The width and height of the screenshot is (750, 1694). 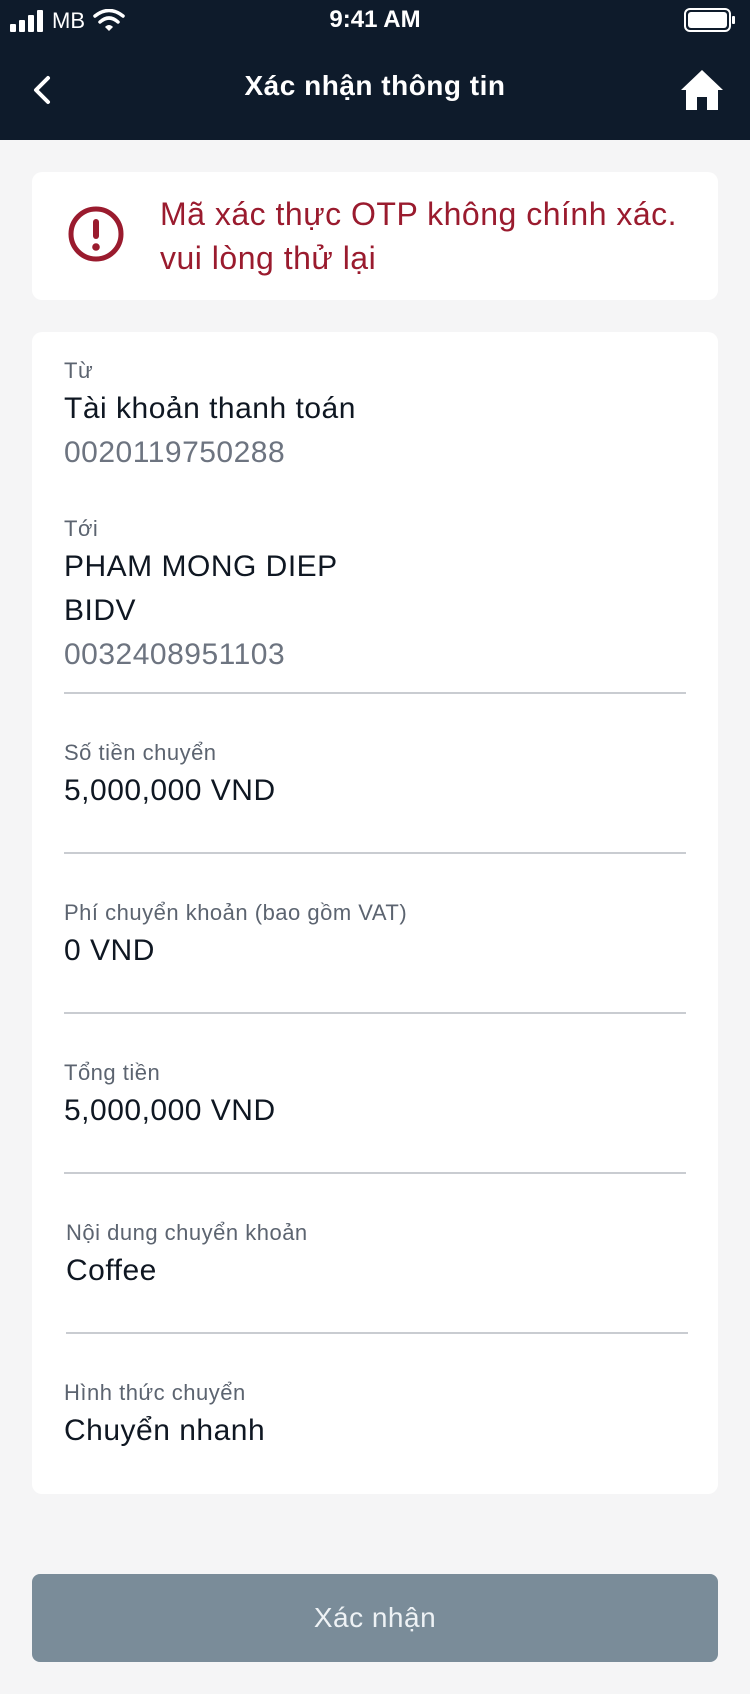 I want to click on status-time: 9:41 AM, so click(x=375, y=19).